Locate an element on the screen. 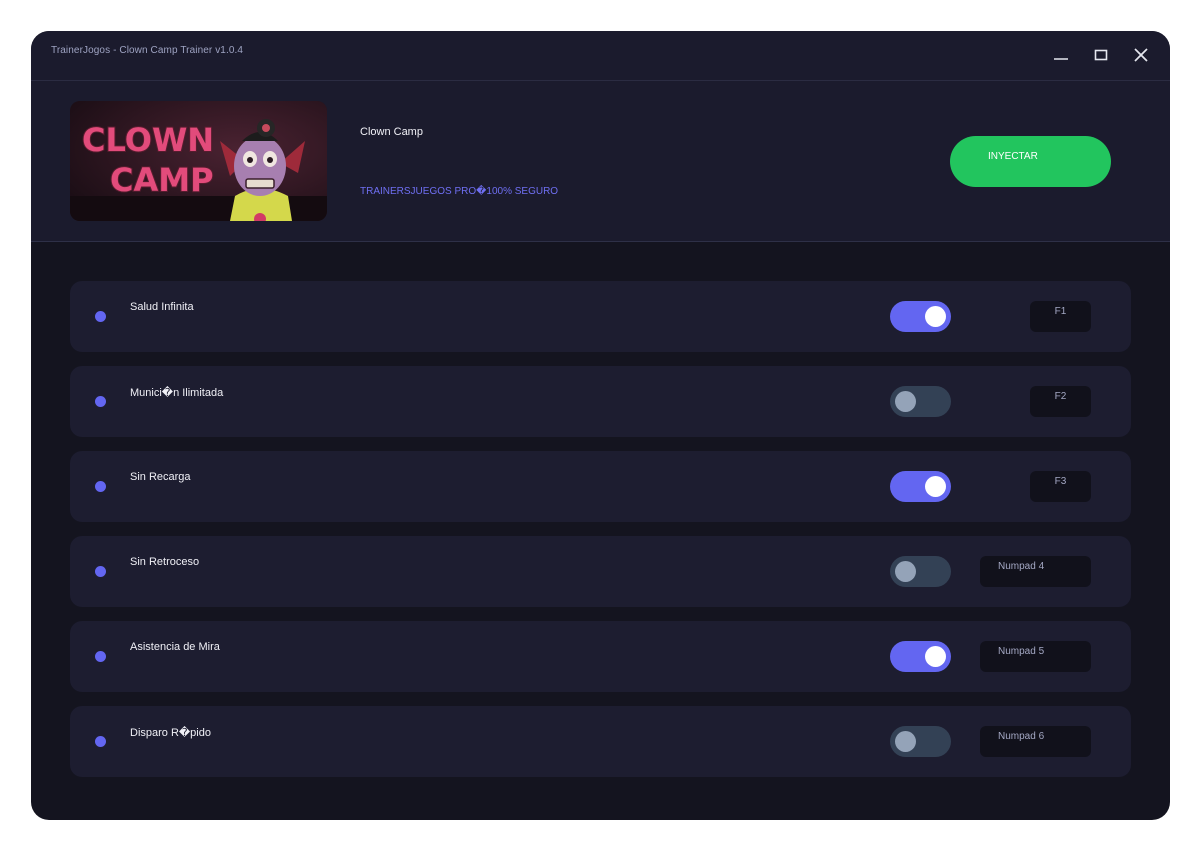  cheat-row-asistencia-de-mira: Asistencia de Mira Numpad 5 is located at coordinates (600, 656).